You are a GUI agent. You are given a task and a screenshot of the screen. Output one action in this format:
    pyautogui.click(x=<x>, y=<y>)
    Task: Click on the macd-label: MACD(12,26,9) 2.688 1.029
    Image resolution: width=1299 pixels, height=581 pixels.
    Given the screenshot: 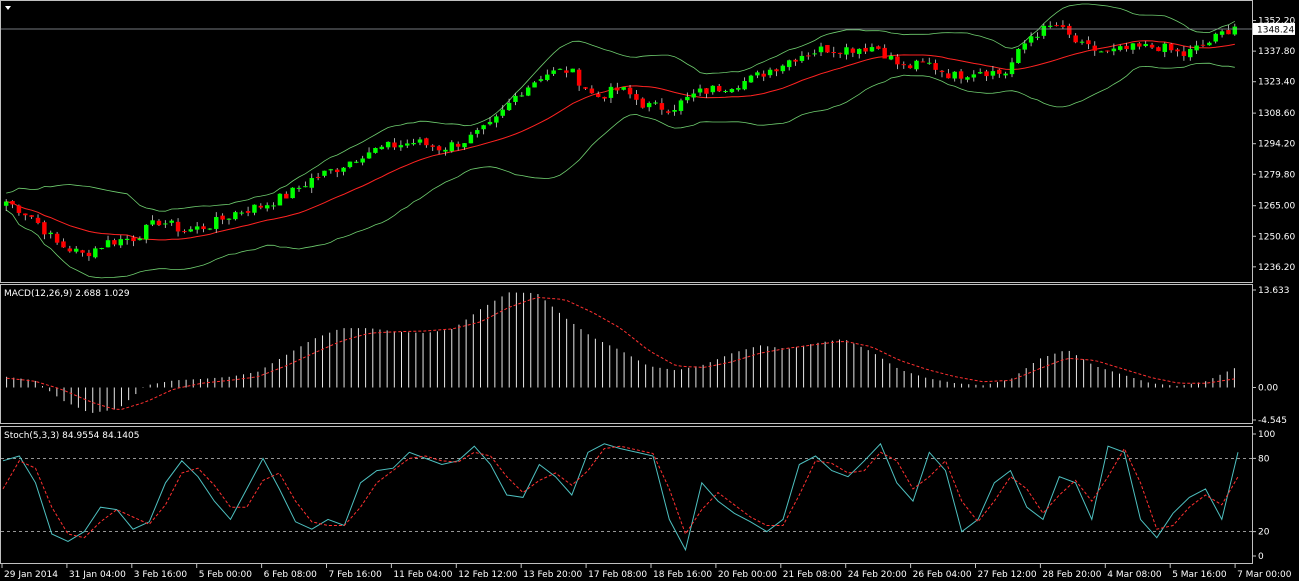 What is the action you would take?
    pyautogui.click(x=67, y=294)
    